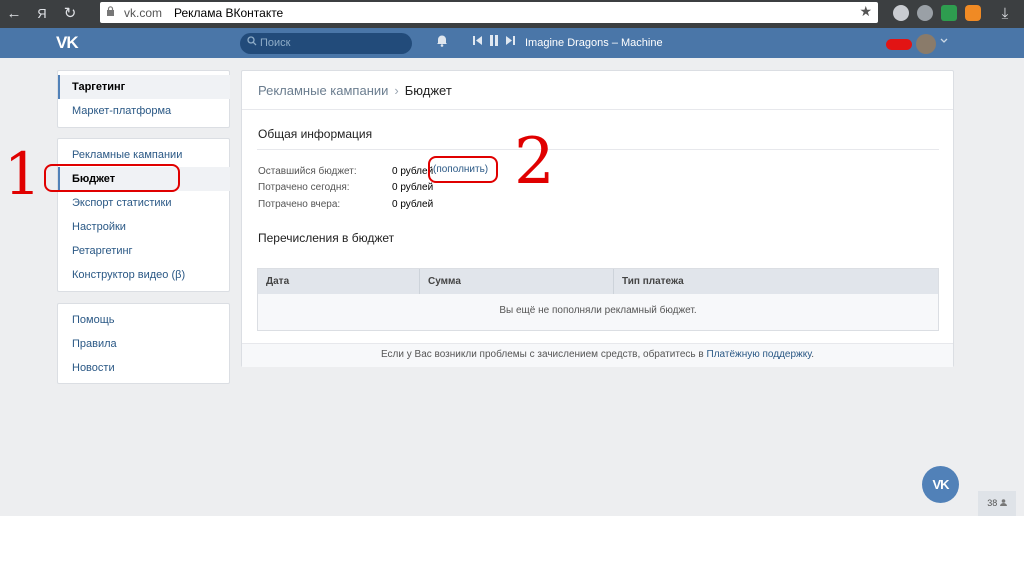 The image size is (1024, 576). Describe the element at coordinates (775, 281) in the screenshot. I see `column-payment-type: Тип платежа` at that location.